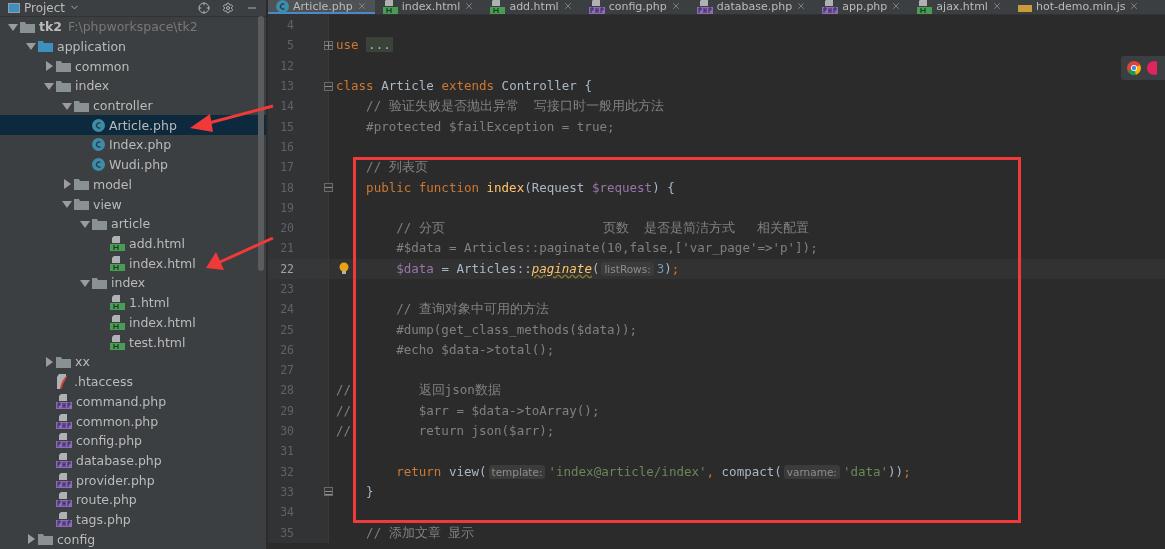 The height and width of the screenshot is (549, 1165). What do you see at coordinates (133, 381) in the screenshot?
I see `tree-item: .htaccess` at bounding box center [133, 381].